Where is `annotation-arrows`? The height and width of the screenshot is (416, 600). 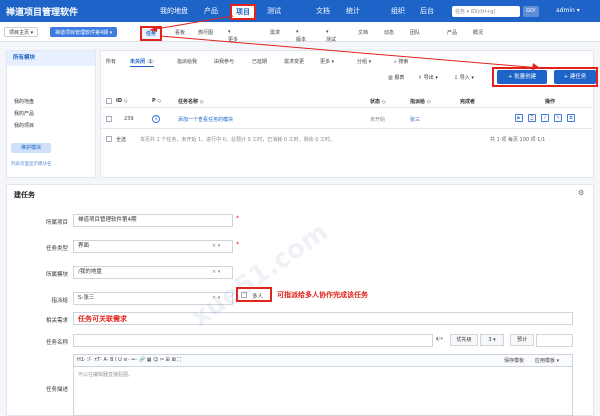 annotation-arrows is located at coordinates (345, 42).